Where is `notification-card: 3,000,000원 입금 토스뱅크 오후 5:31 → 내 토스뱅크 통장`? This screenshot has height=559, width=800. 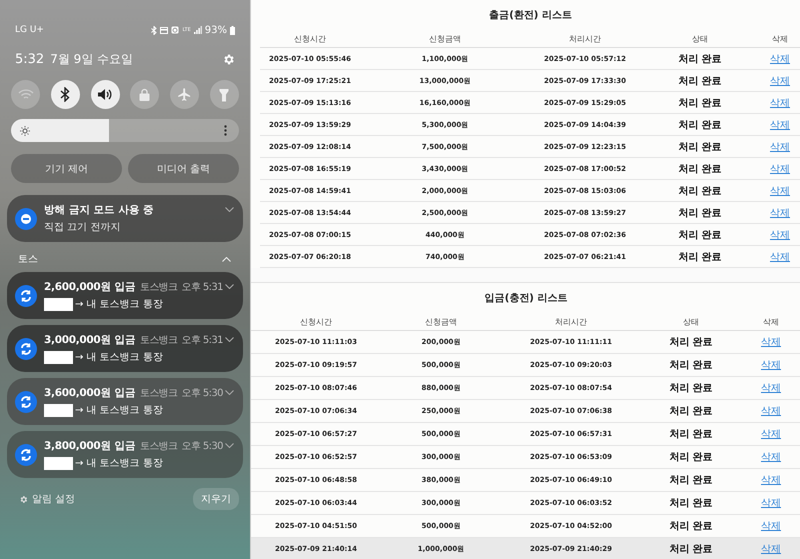 notification-card: 3,000,000원 입금 토스뱅크 오후 5:31 → 내 토스뱅크 통장 is located at coordinates (125, 348).